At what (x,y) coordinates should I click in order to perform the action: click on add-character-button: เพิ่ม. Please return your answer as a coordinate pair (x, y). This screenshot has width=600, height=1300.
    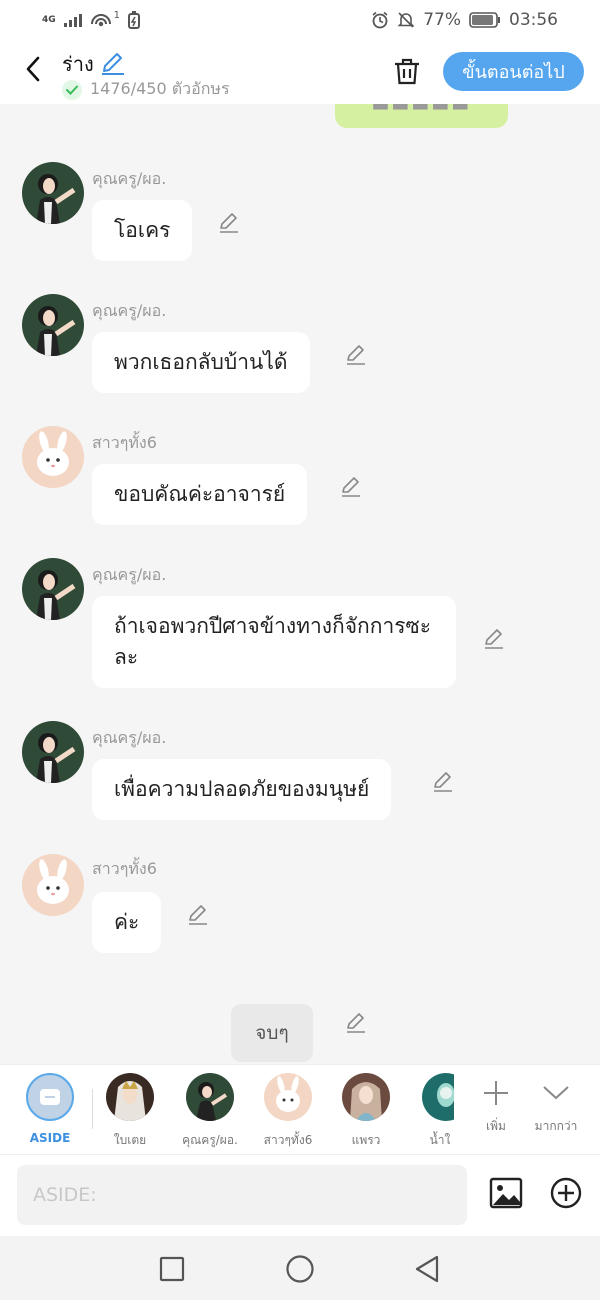
    Looking at the image, I should click on (496, 1105).